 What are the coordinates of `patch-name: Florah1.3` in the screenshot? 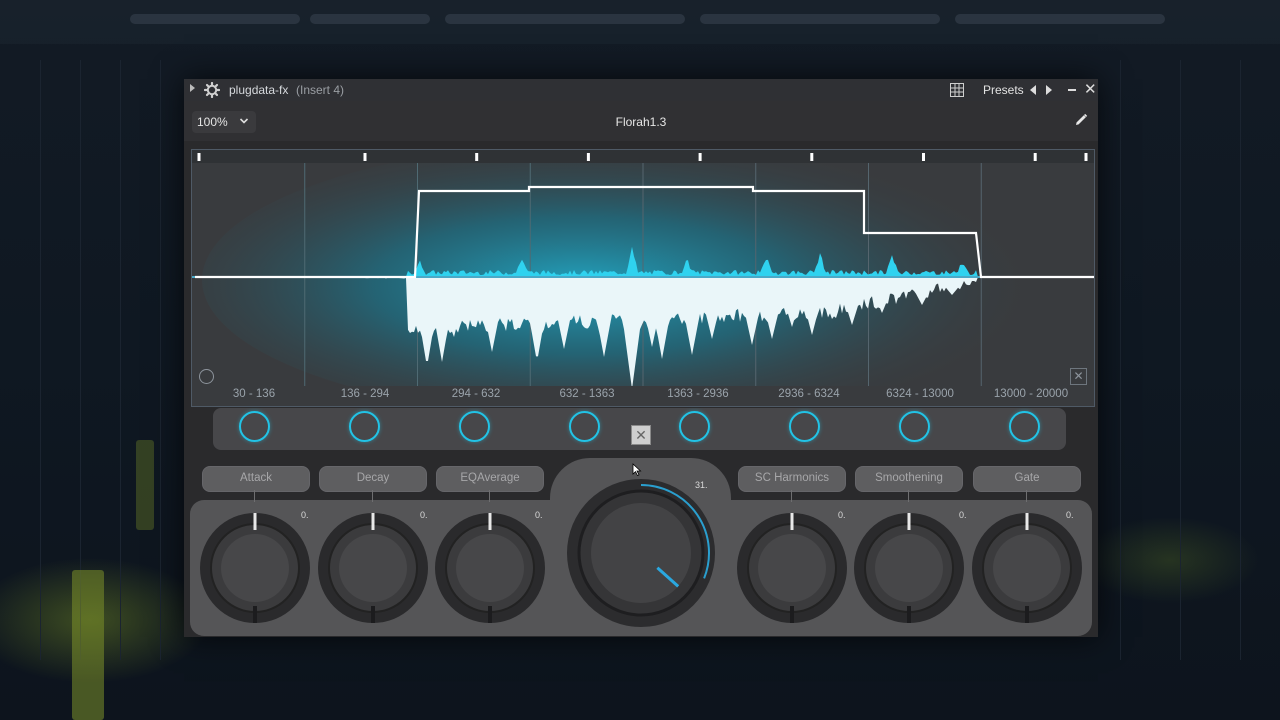 It's located at (641, 122).